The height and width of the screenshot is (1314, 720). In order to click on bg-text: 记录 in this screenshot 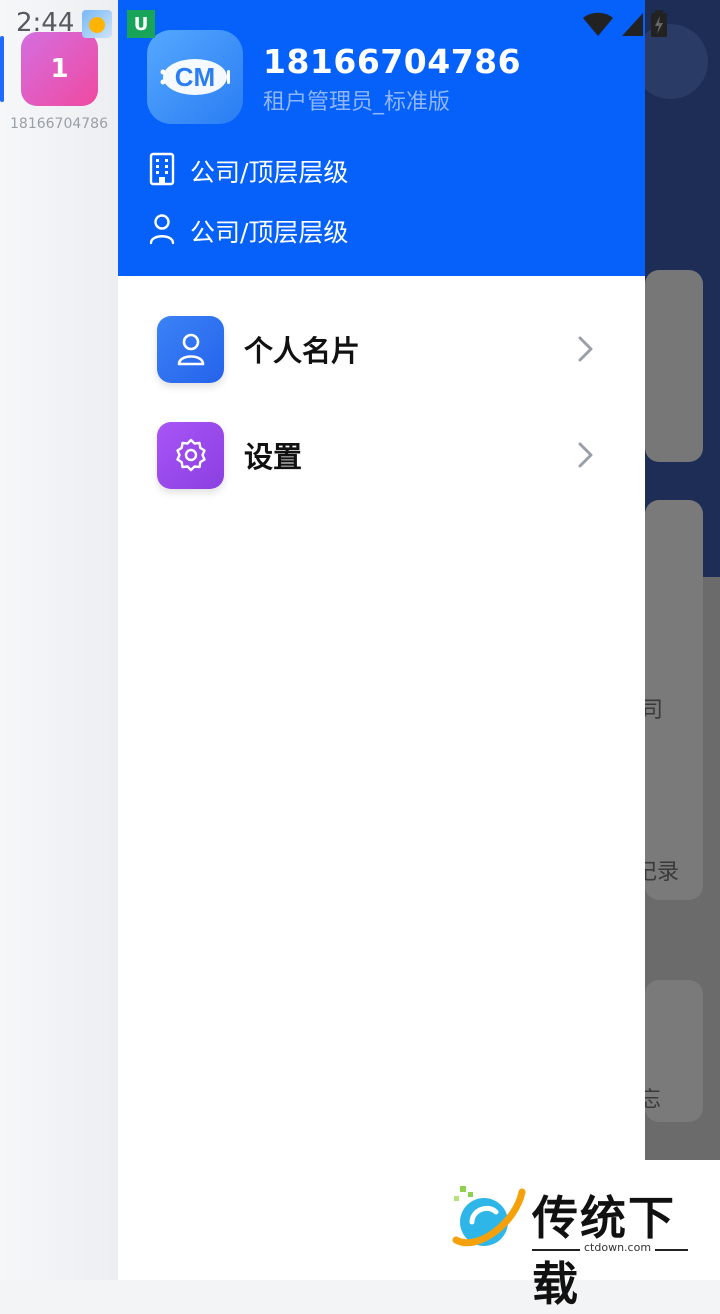, I will do `click(662, 872)`.